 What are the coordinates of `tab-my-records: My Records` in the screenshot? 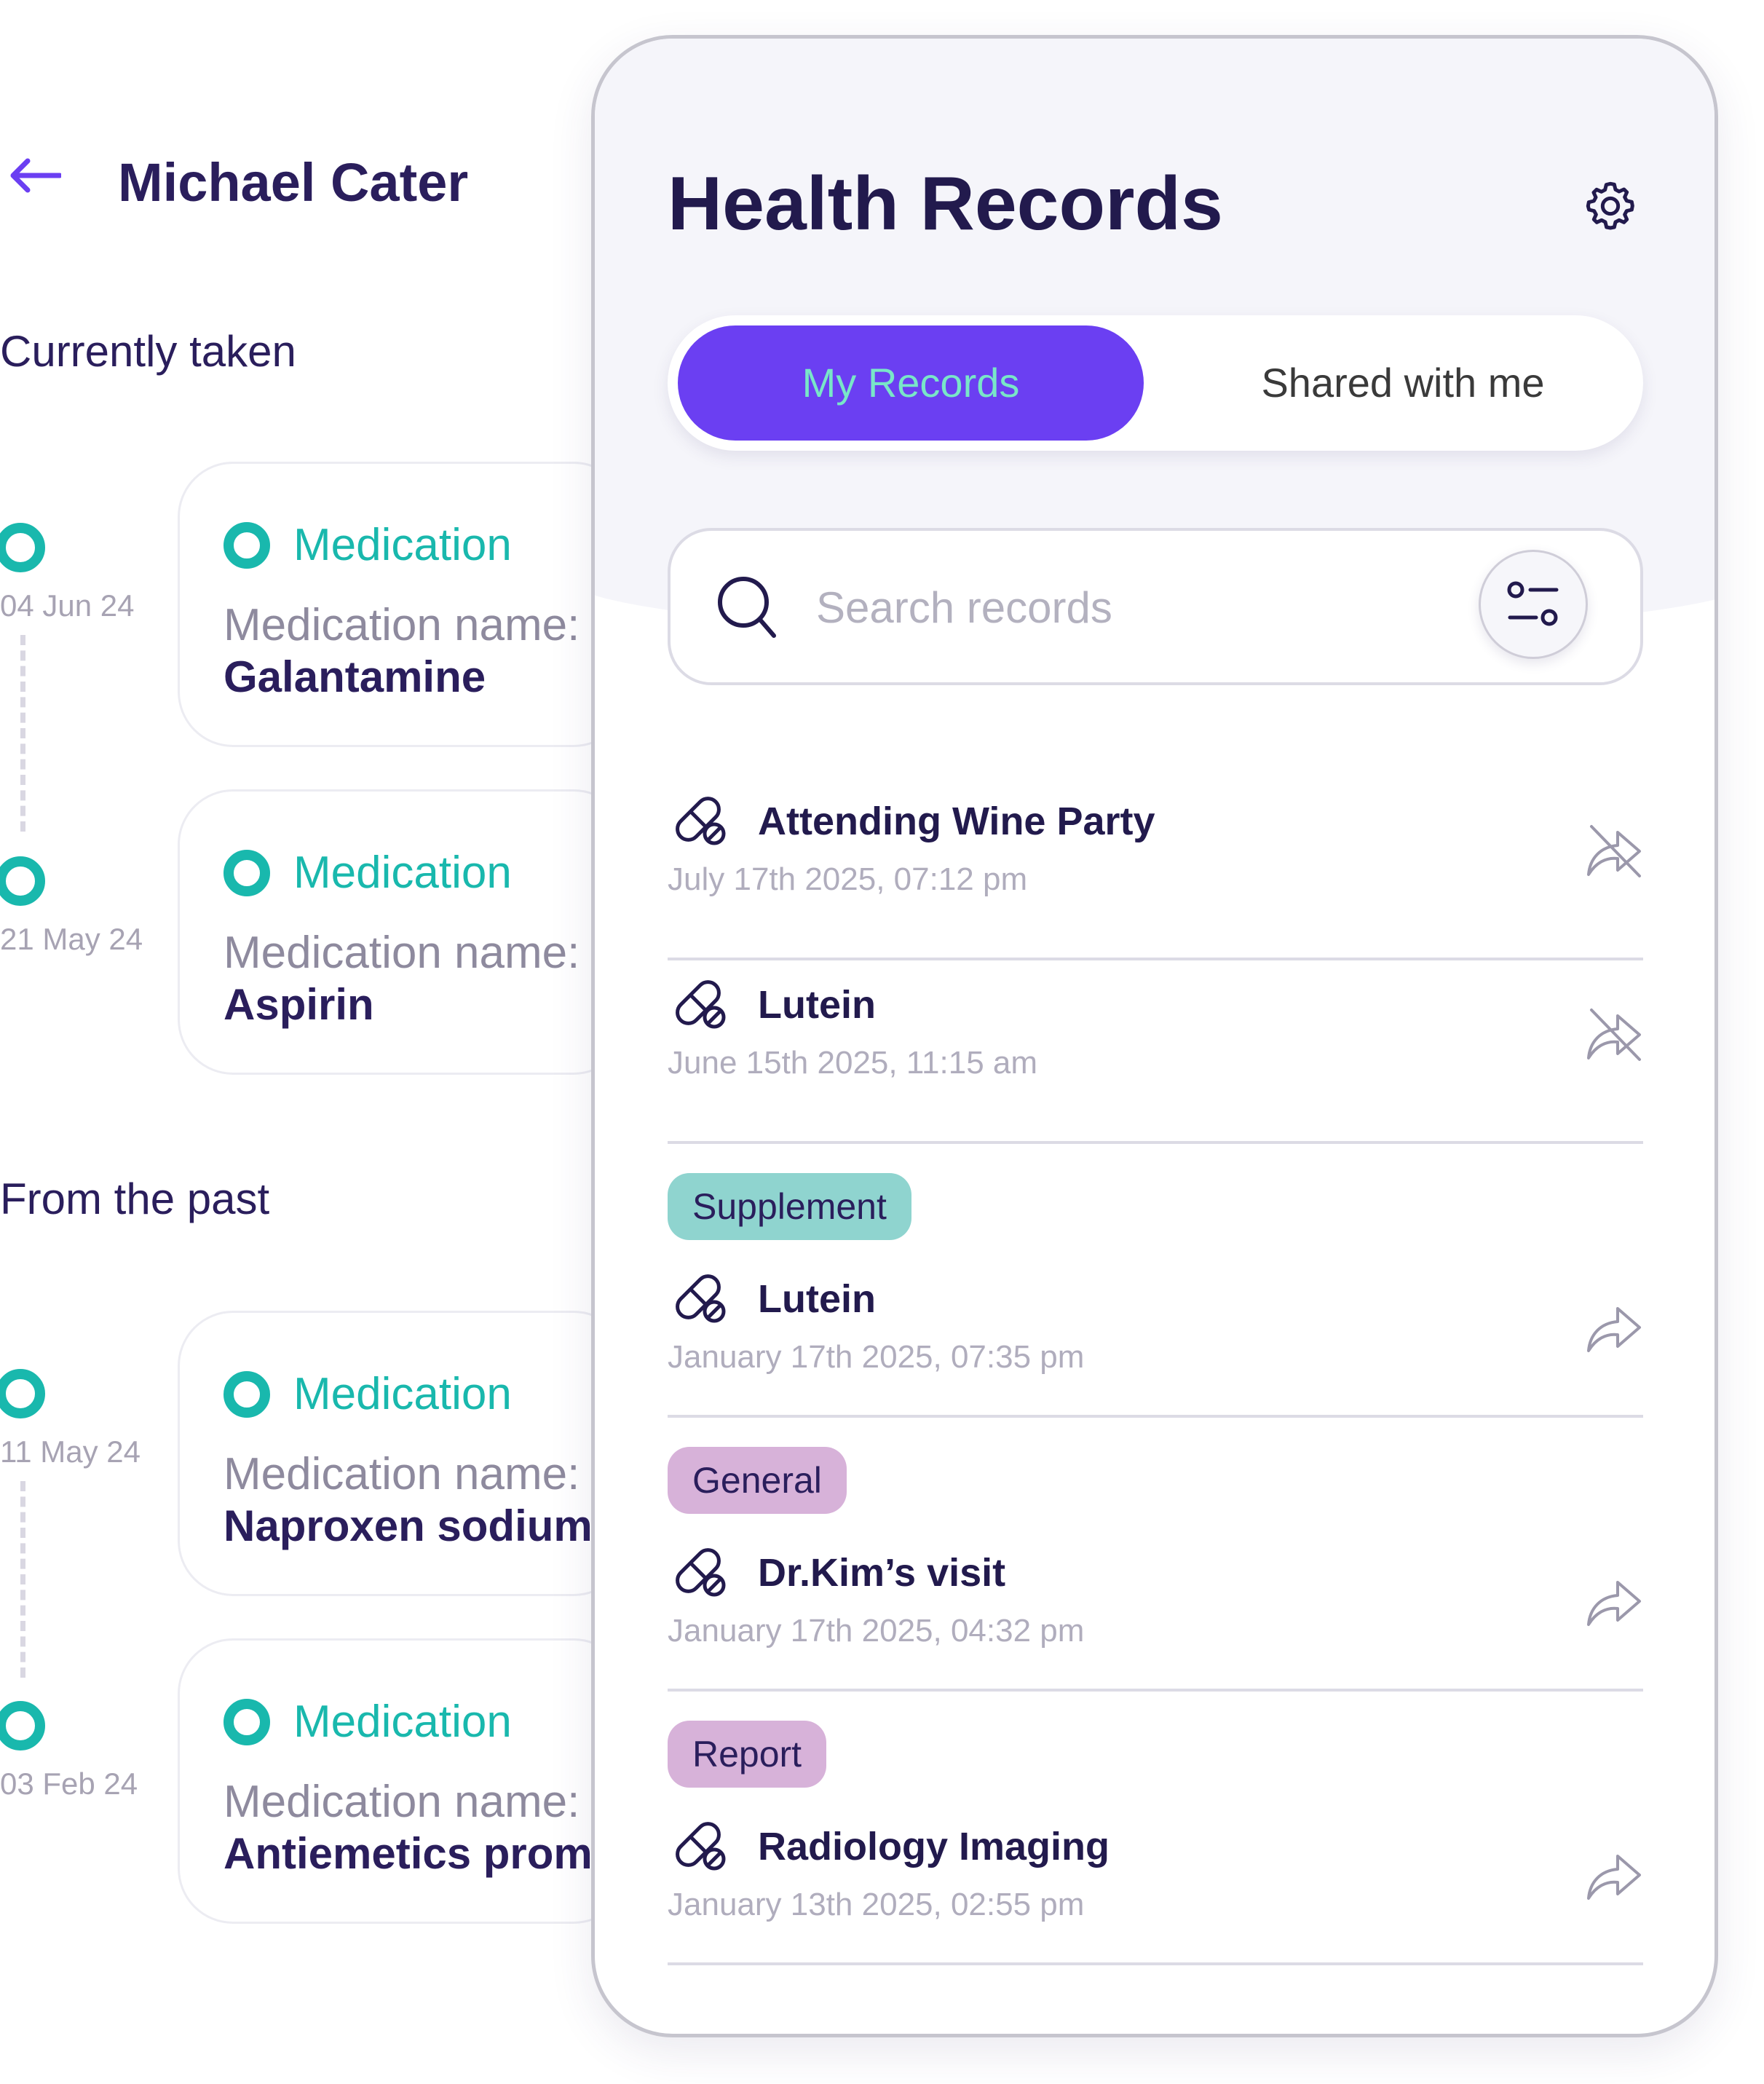 It's located at (911, 383).